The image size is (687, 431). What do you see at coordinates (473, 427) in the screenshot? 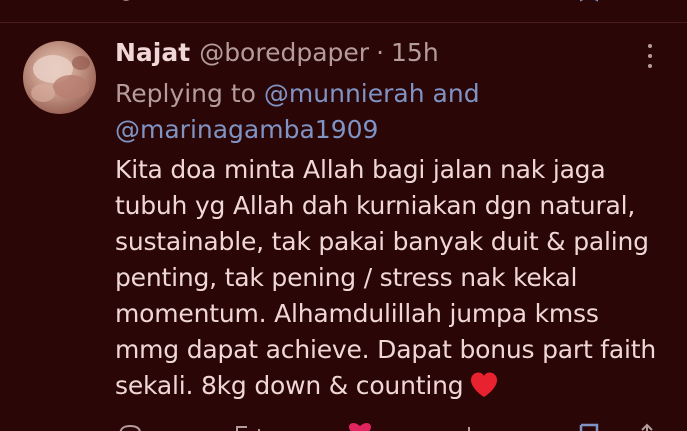
I see `views-icon` at bounding box center [473, 427].